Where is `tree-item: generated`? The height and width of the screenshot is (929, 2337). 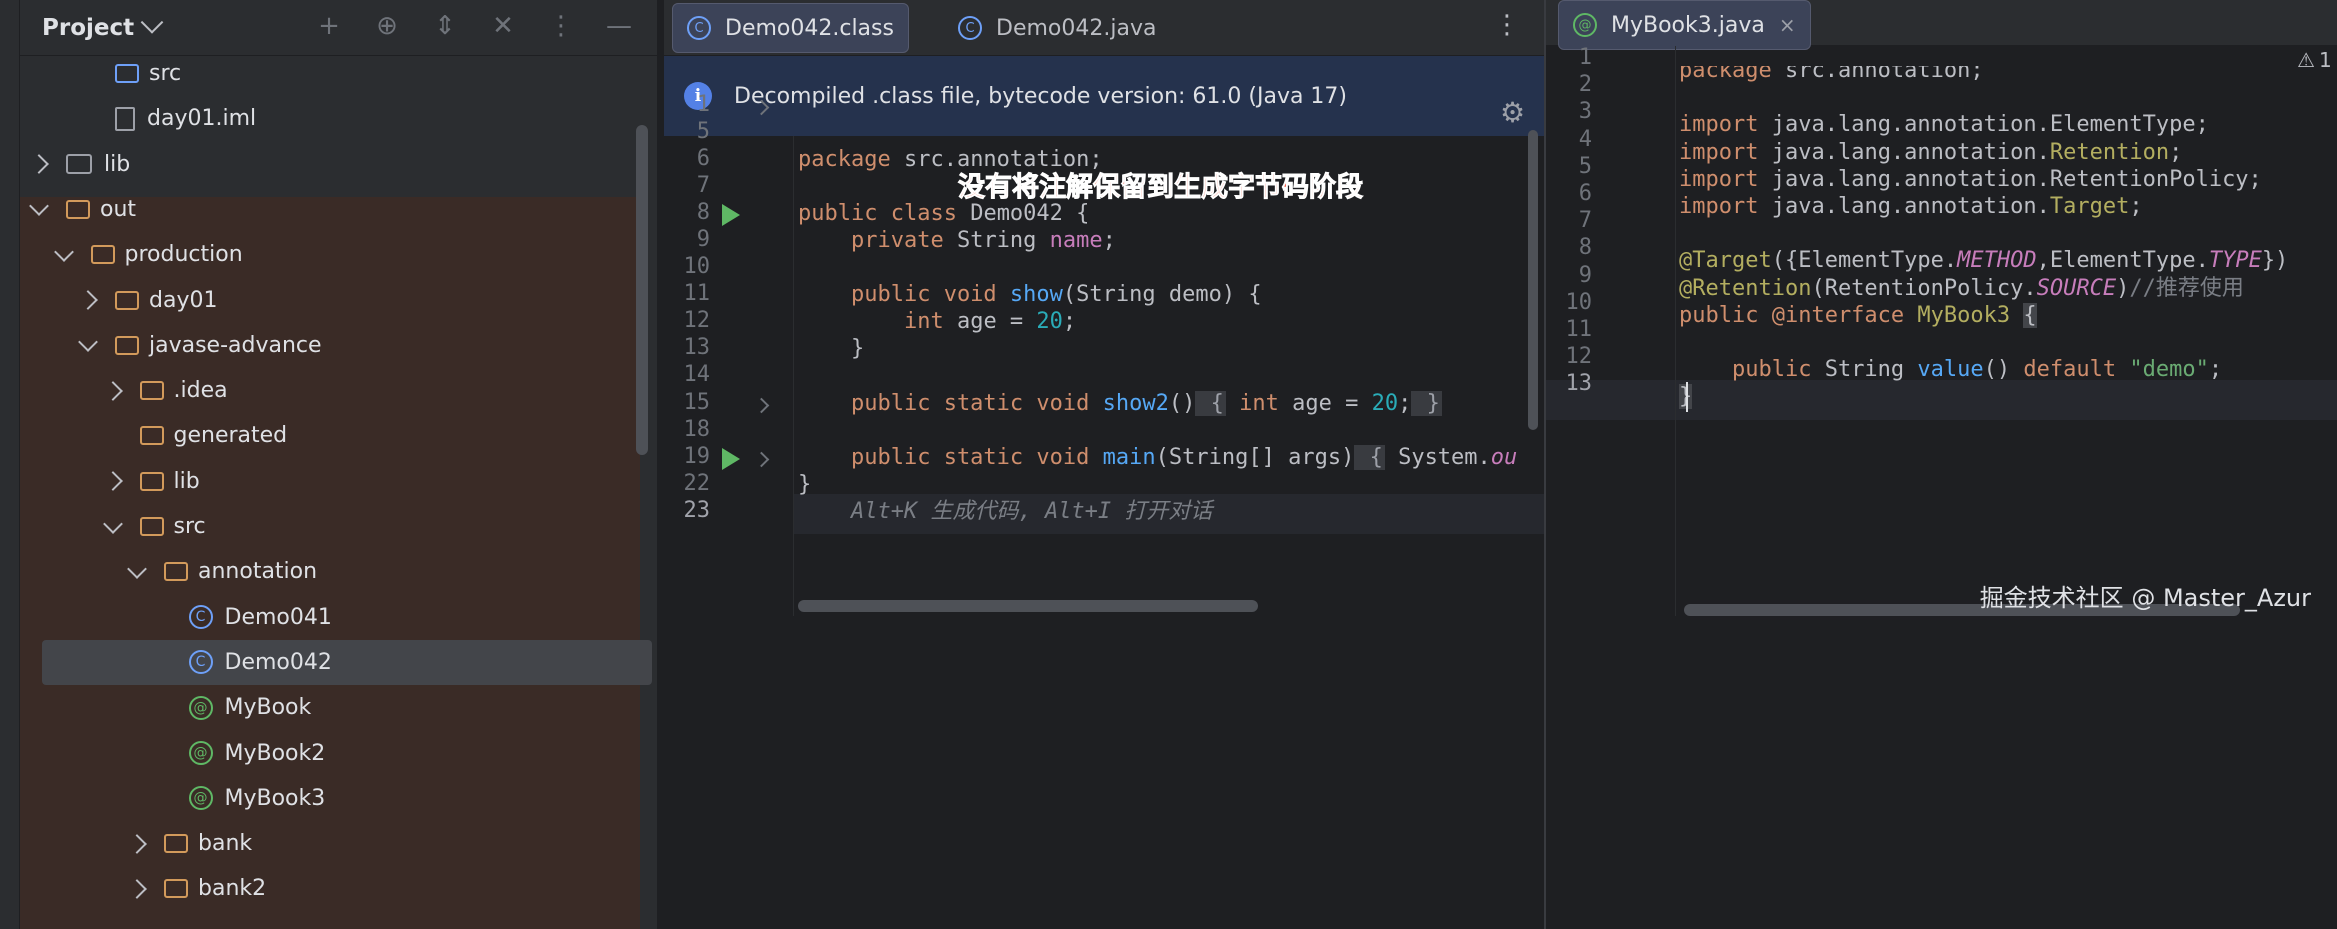 tree-item: generated is located at coordinates (330, 435).